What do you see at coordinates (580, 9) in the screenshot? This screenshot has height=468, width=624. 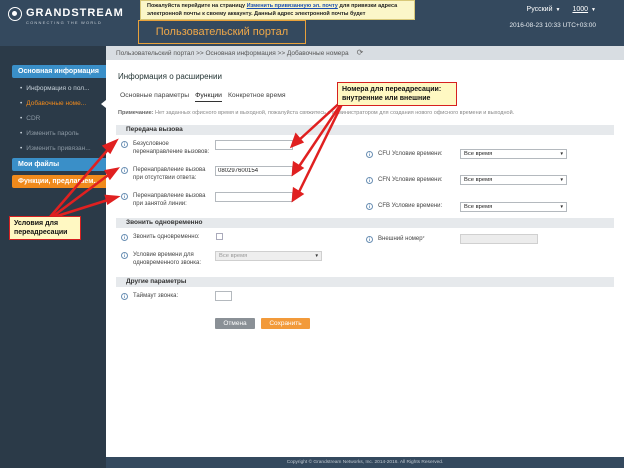 I see `user-label: 1000` at bounding box center [580, 9].